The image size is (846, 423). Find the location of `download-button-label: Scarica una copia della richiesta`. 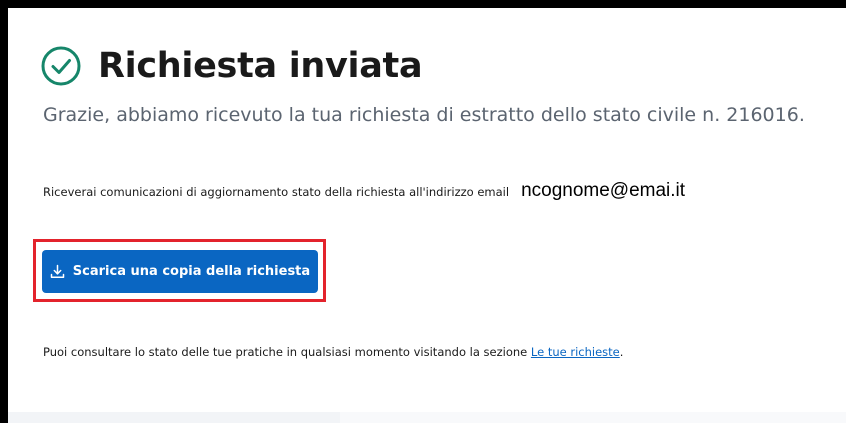

download-button-label: Scarica una copia della richiesta is located at coordinates (191, 271).